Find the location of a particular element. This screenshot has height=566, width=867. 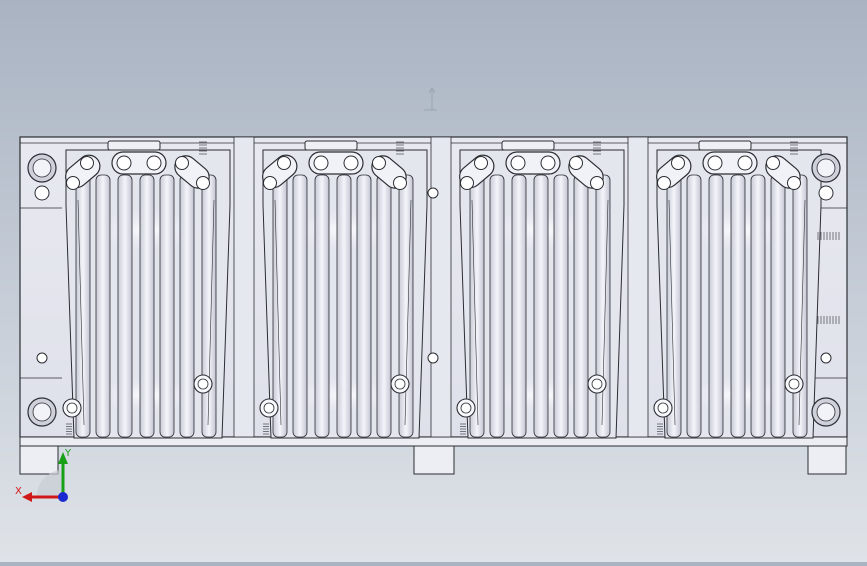

coordinate-triad: X Y is located at coordinates (43, 475).